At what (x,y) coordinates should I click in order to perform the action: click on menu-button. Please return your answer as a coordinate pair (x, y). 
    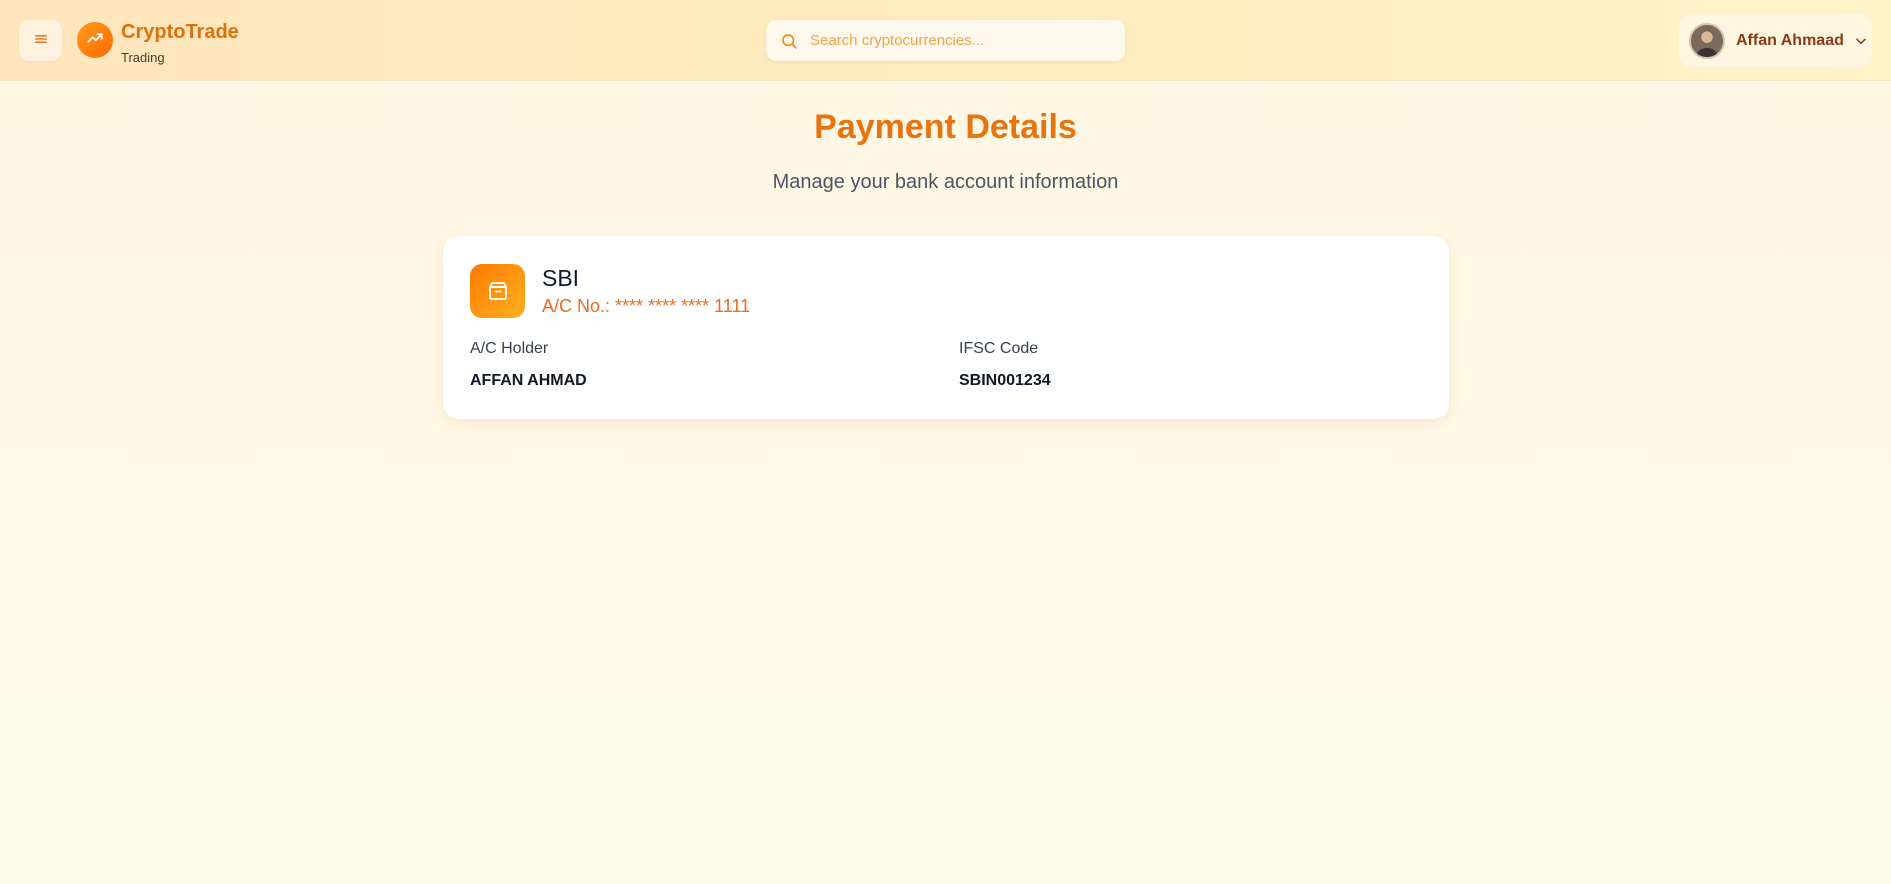
    Looking at the image, I should click on (40, 40).